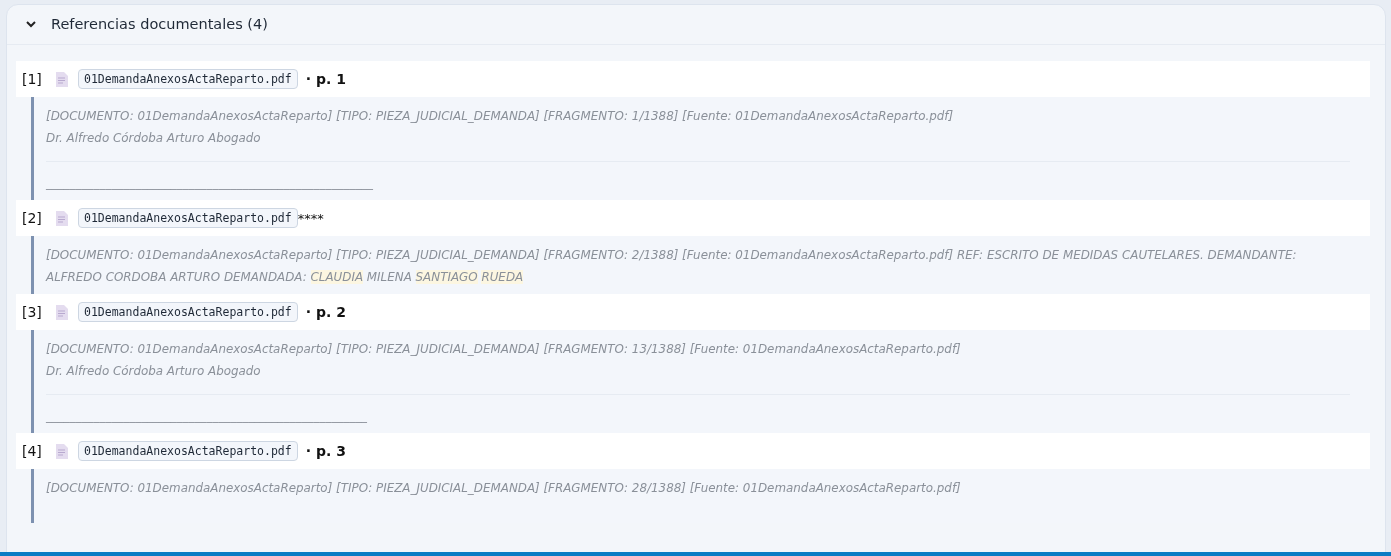  What do you see at coordinates (159, 24) in the screenshot?
I see `panel-title: Referencias documentales (4)` at bounding box center [159, 24].